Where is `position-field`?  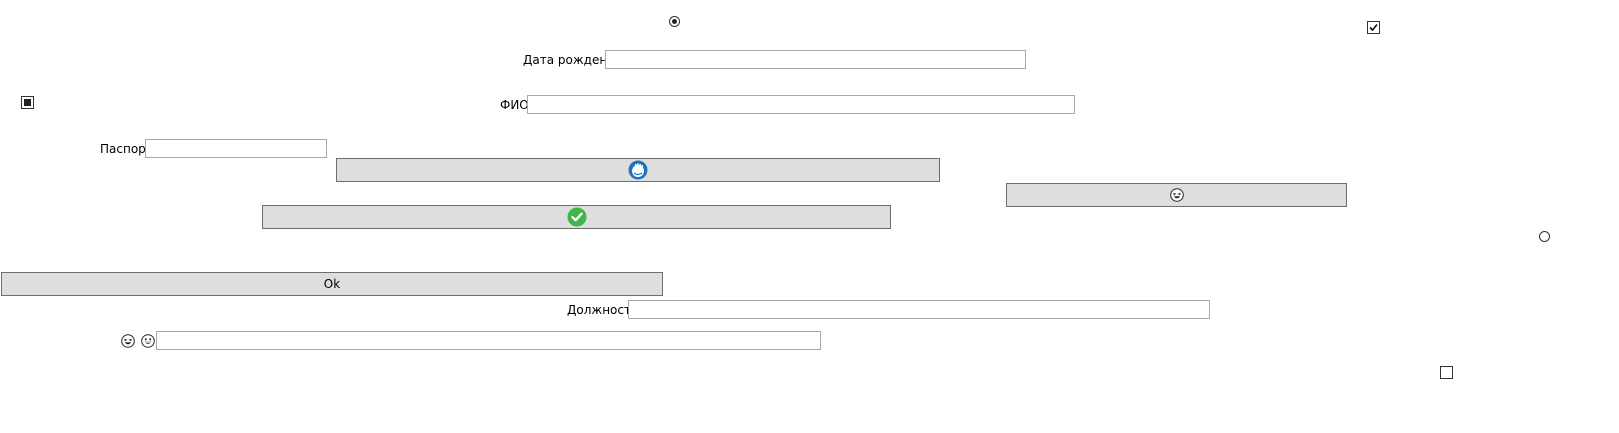
position-field is located at coordinates (919, 309).